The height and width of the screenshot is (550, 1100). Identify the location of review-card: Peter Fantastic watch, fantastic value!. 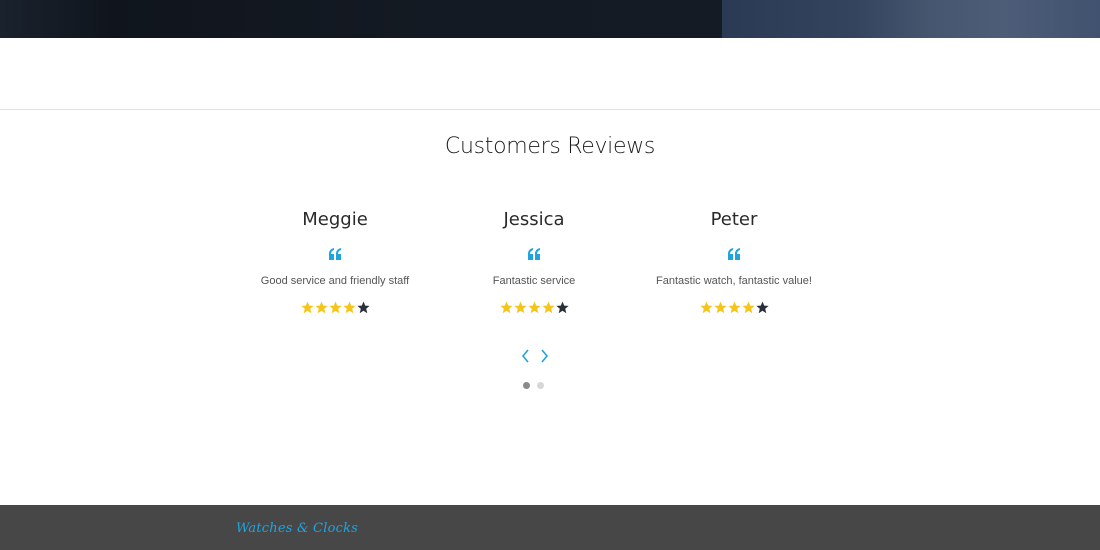
(734, 261).